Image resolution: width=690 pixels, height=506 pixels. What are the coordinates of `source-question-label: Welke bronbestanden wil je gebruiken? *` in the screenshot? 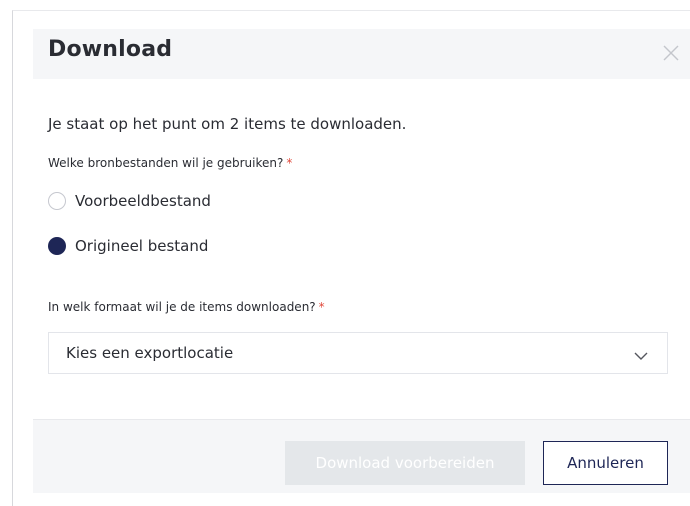 It's located at (170, 163).